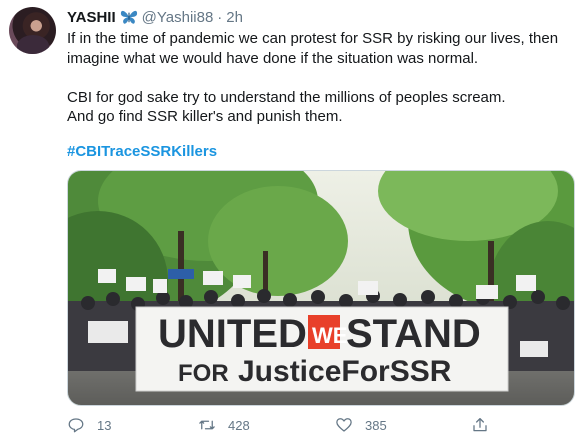 This screenshot has width=581, height=438. I want to click on banner-text-stand: STAND, so click(413, 334).